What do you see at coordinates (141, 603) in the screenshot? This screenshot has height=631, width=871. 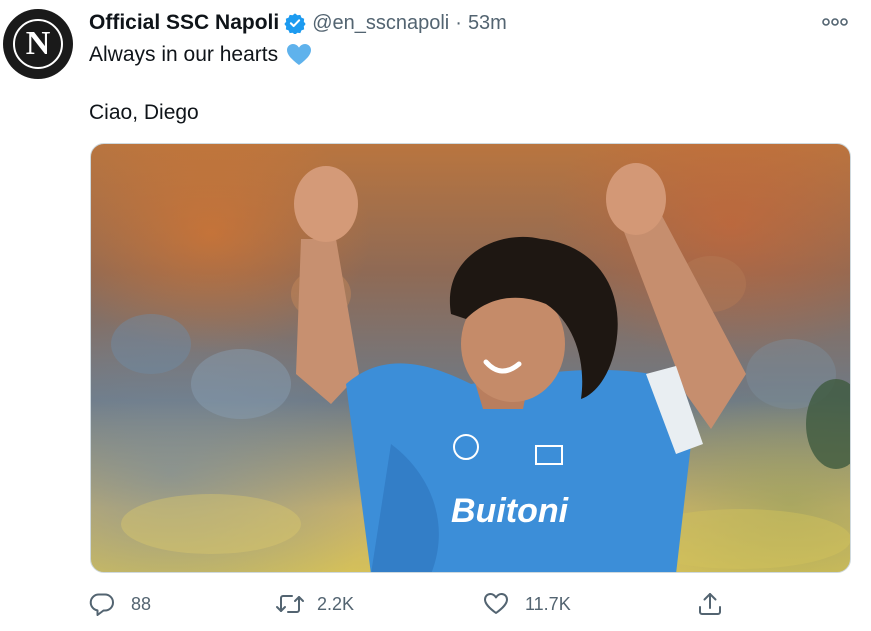 I see `reply-count: 88` at bounding box center [141, 603].